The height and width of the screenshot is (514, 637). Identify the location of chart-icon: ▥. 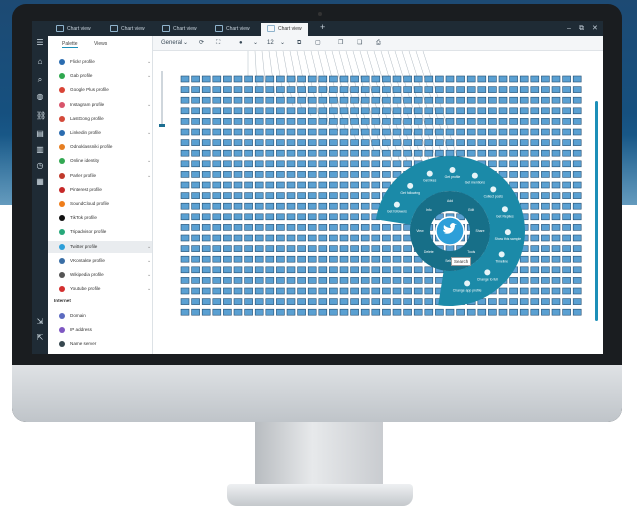
(40, 150).